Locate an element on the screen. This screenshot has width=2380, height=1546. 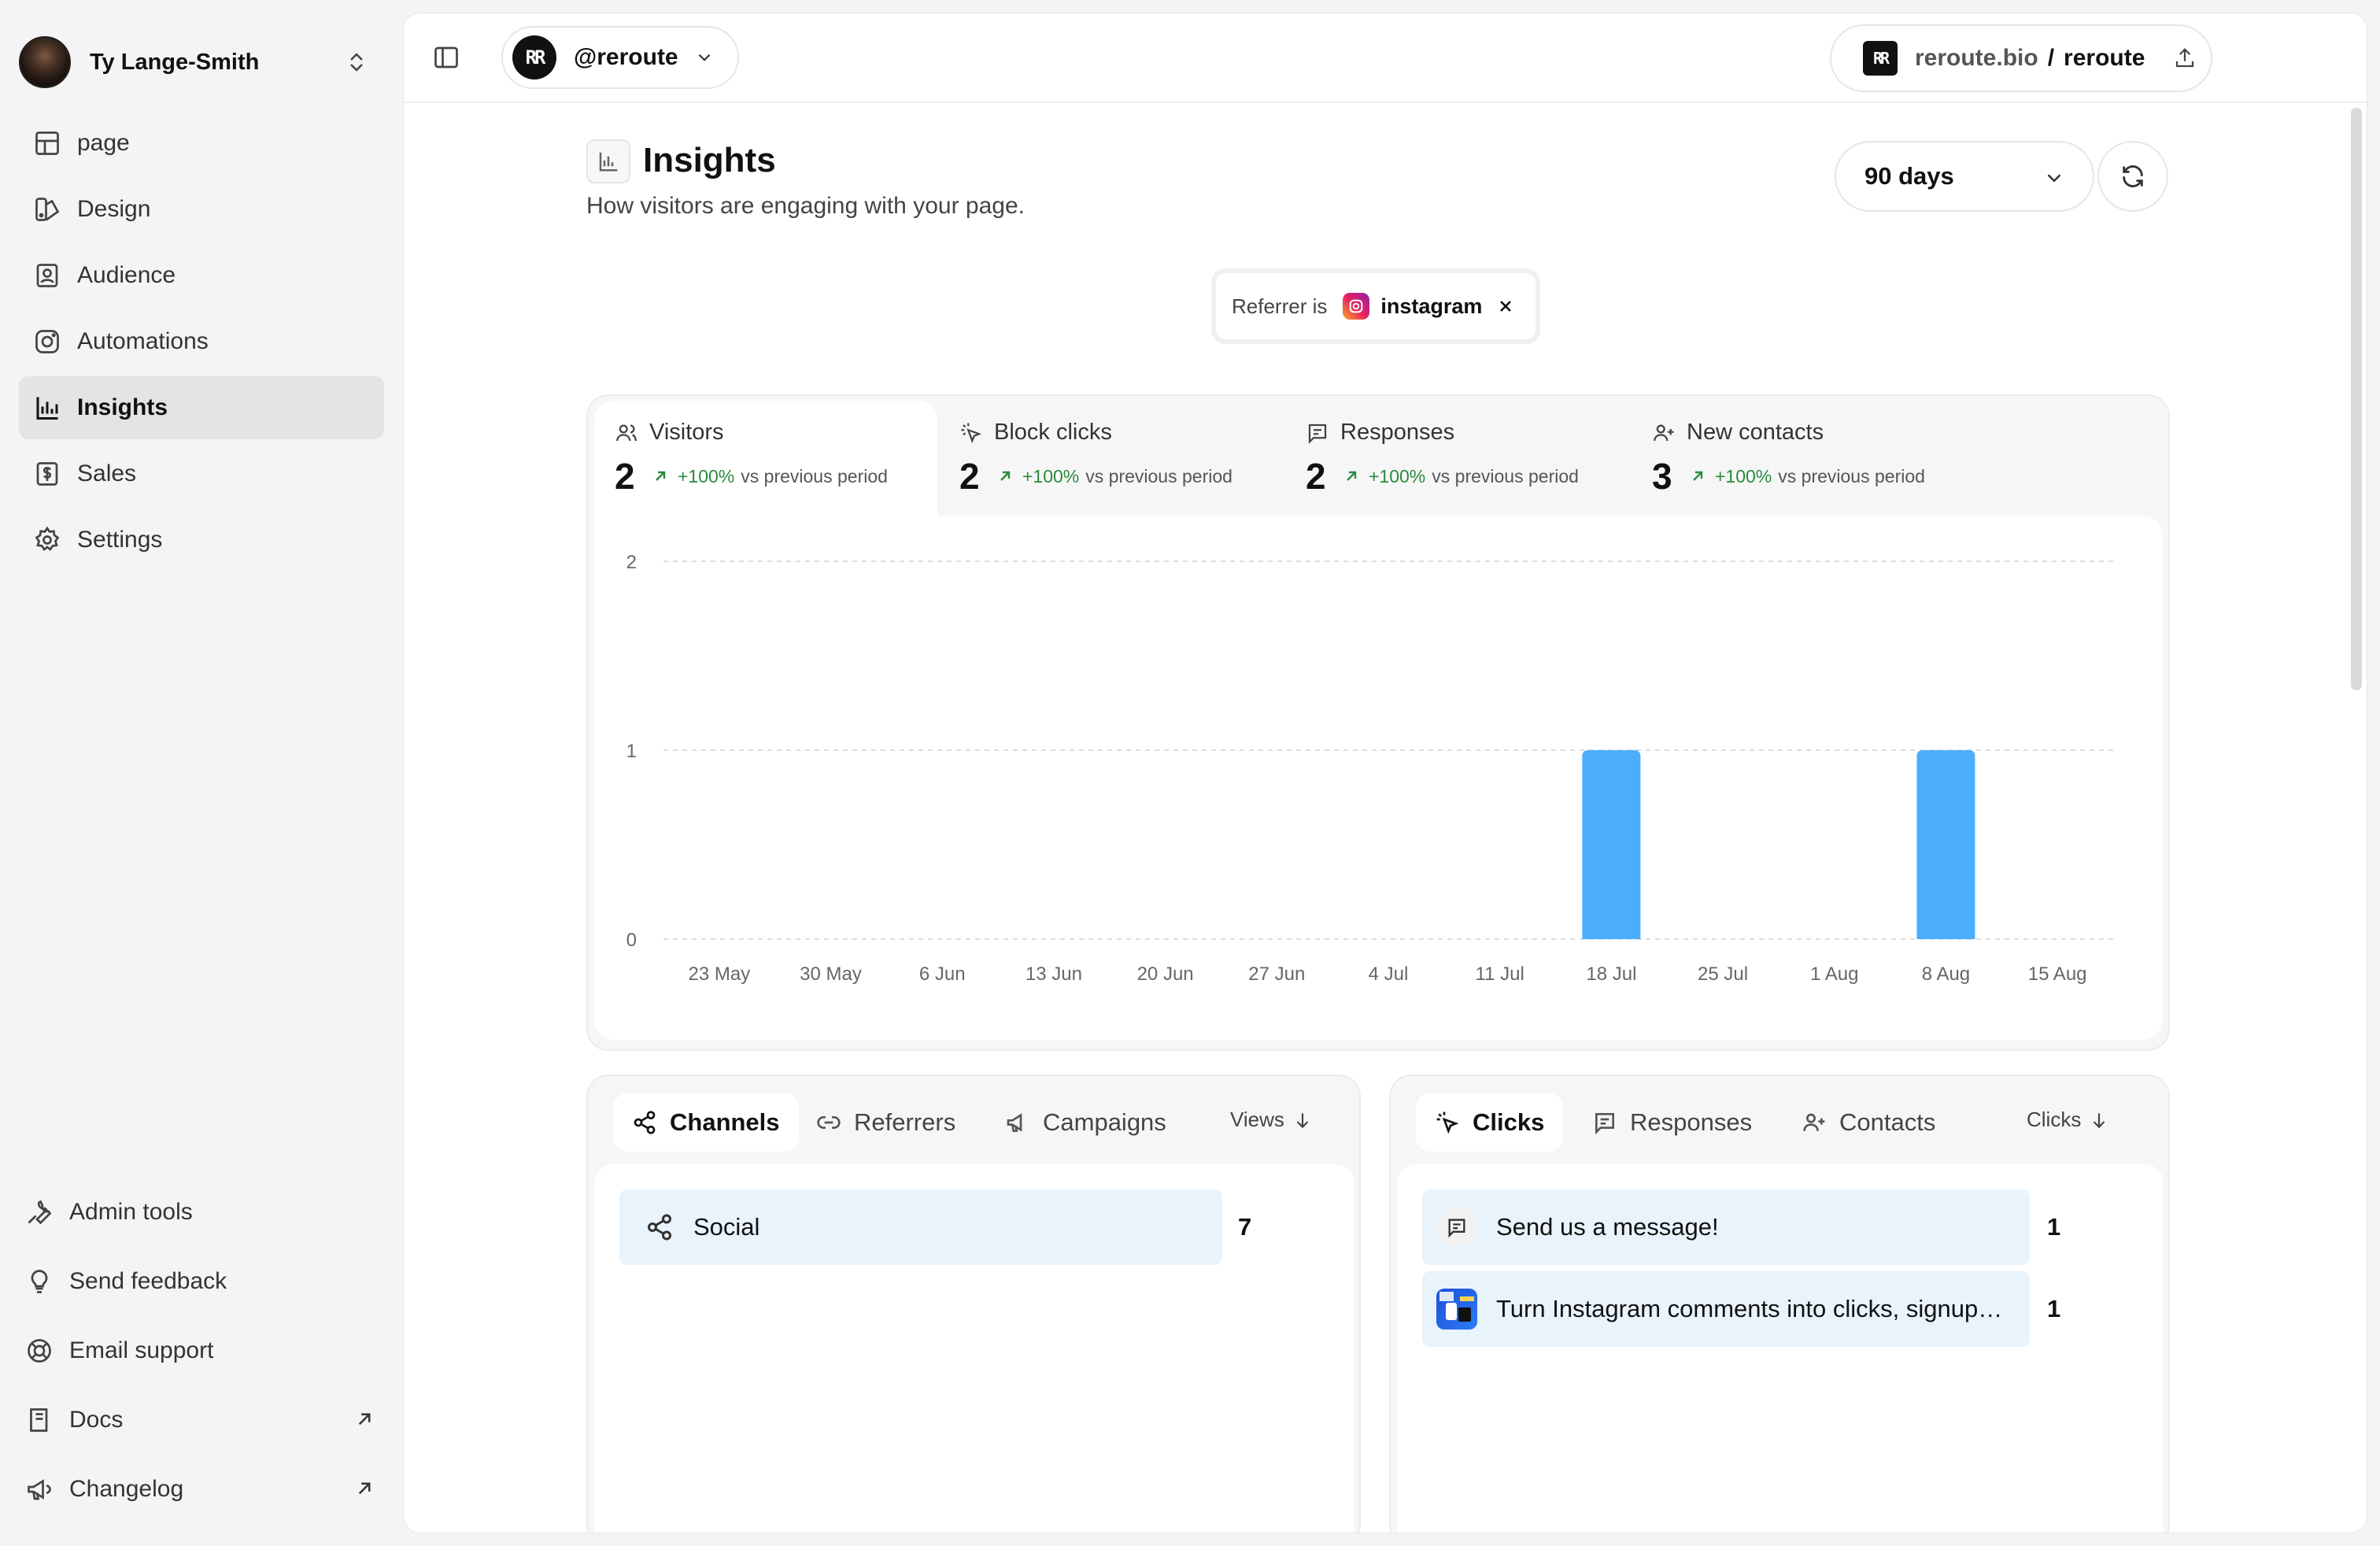
tab-responses: Responses 2 +100% vs previous period is located at coordinates (1458, 459).